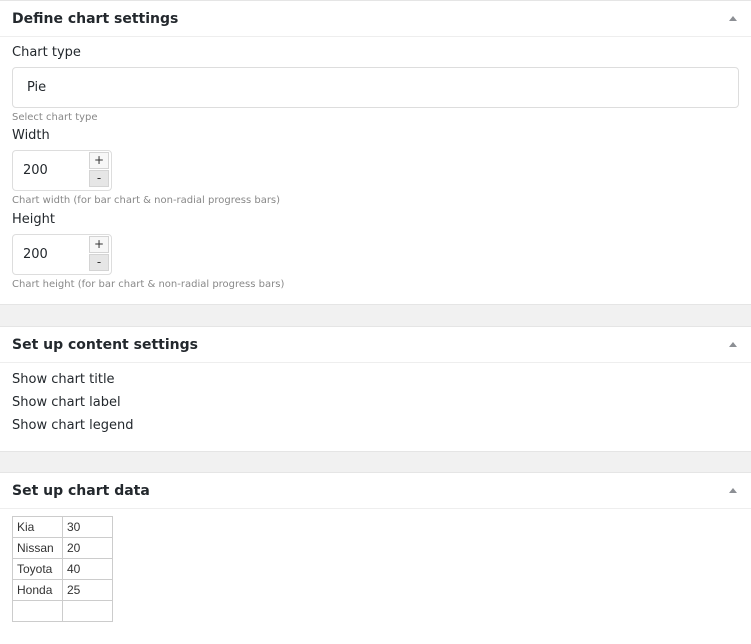 Image resolution: width=751 pixels, height=644 pixels. What do you see at coordinates (46, 52) in the screenshot?
I see `chart-type-label: Chart type` at bounding box center [46, 52].